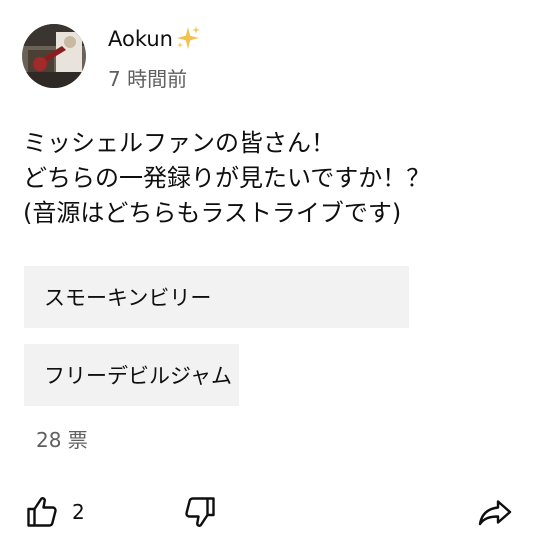  What do you see at coordinates (62, 440) in the screenshot?
I see `vote-count: 28 票` at bounding box center [62, 440].